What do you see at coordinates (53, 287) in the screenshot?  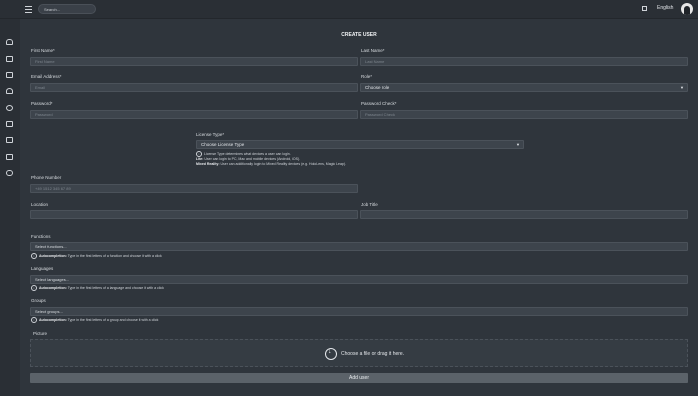 I see `languages-hint-label: Autocompletion:` at bounding box center [53, 287].